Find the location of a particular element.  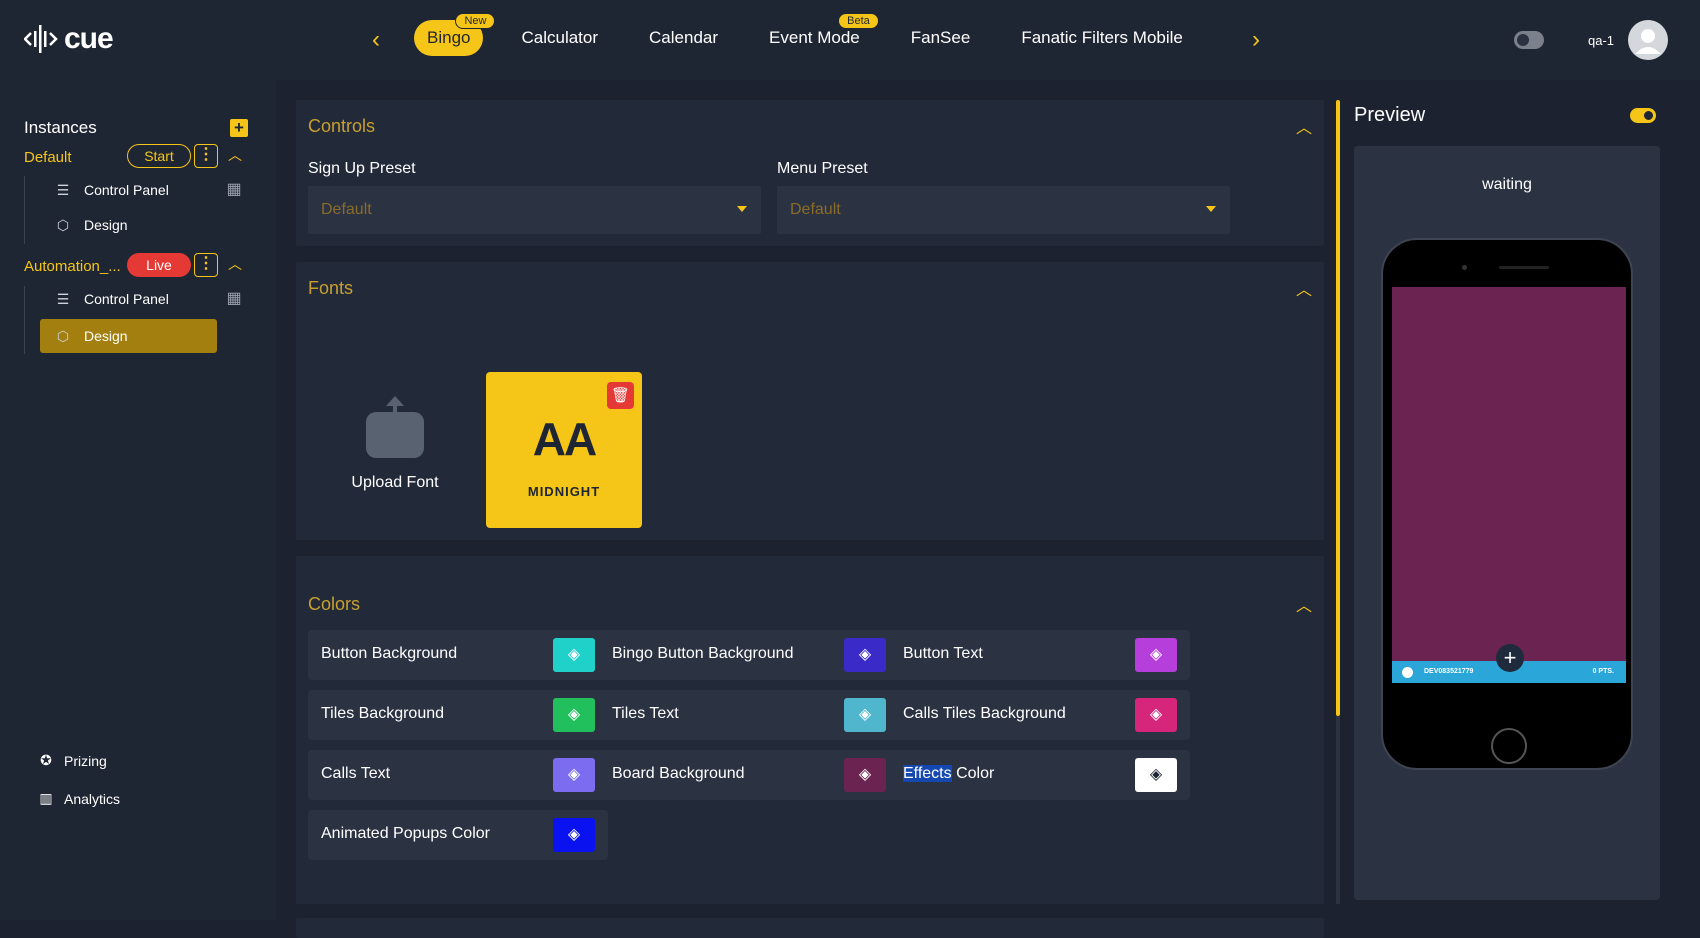

font-name: MIDNIGHT is located at coordinates (564, 491).